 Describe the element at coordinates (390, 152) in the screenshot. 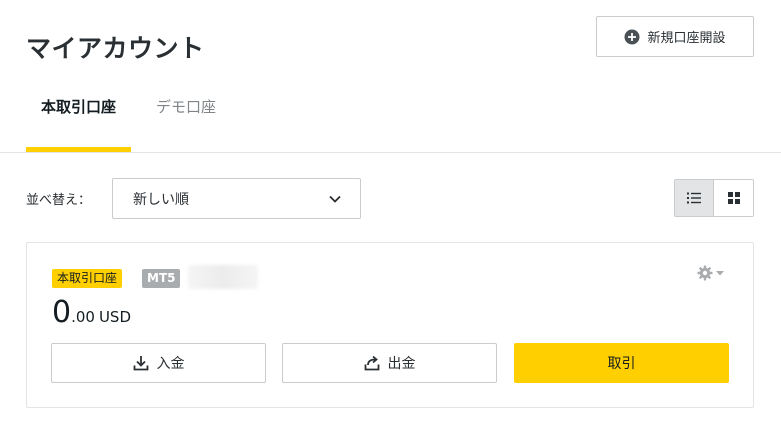

I see `tabs-divider` at that location.